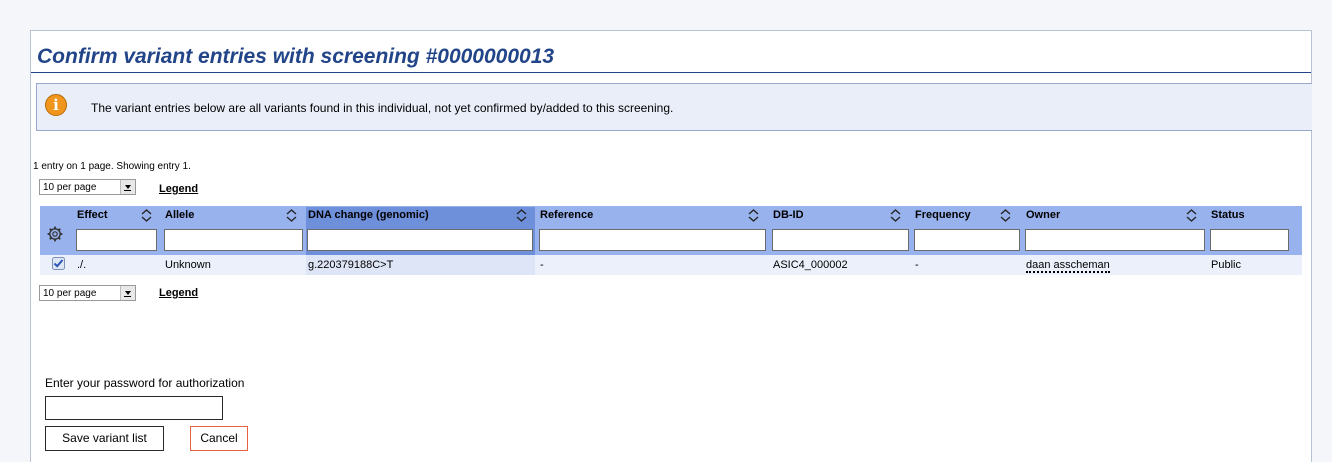  I want to click on gear-icon, so click(55, 234).